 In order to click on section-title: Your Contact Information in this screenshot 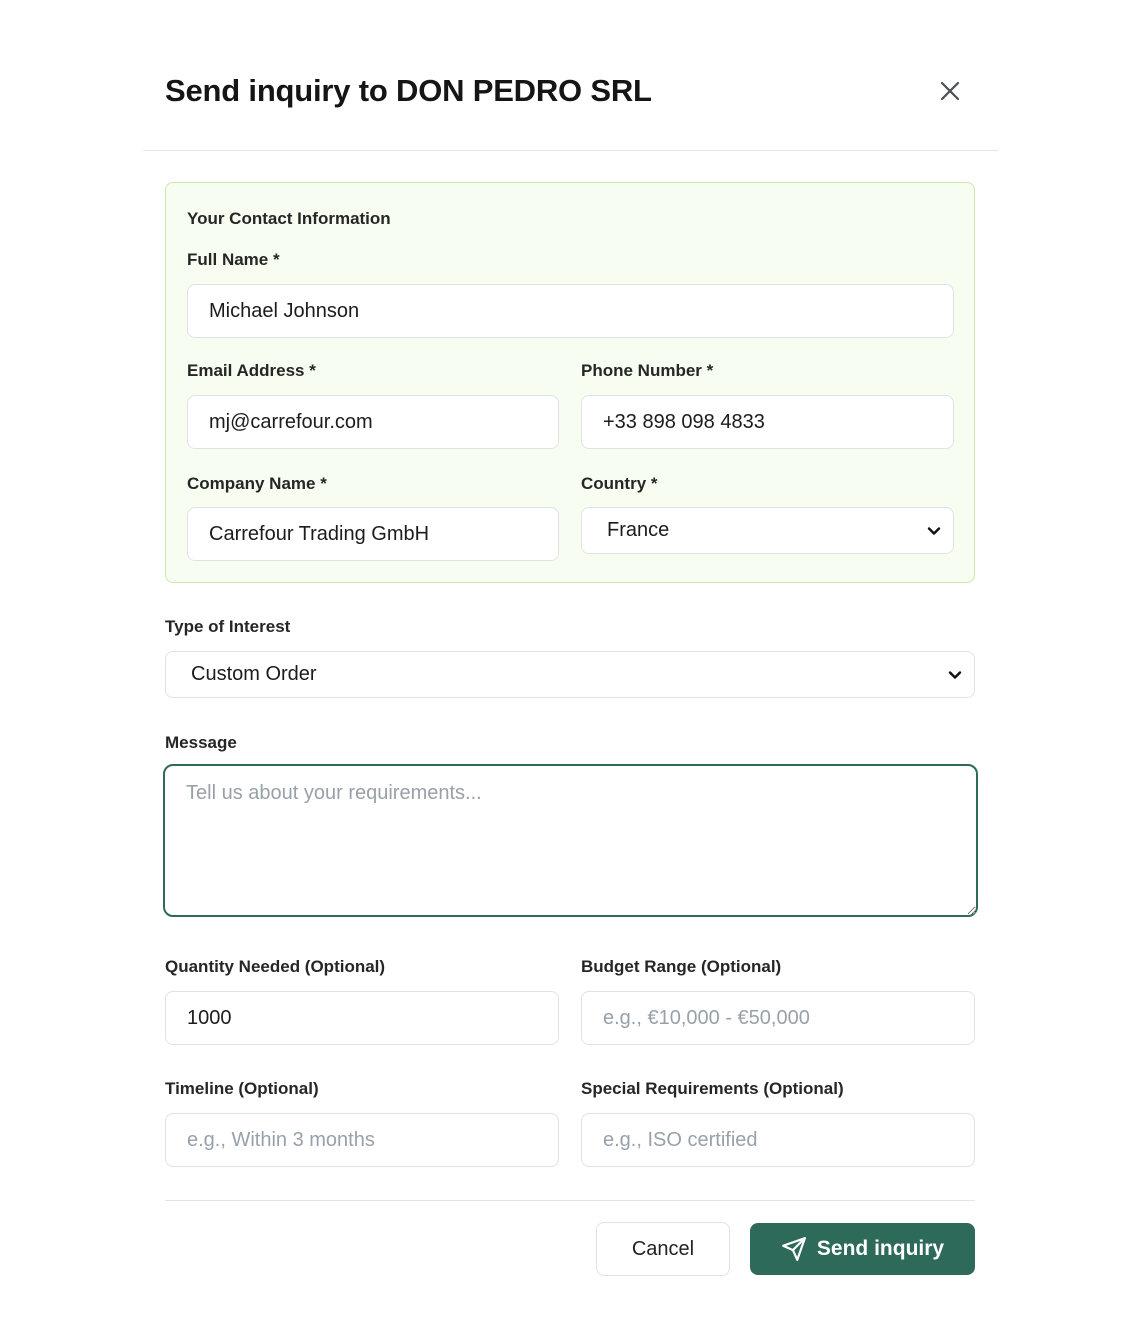, I will do `click(289, 218)`.